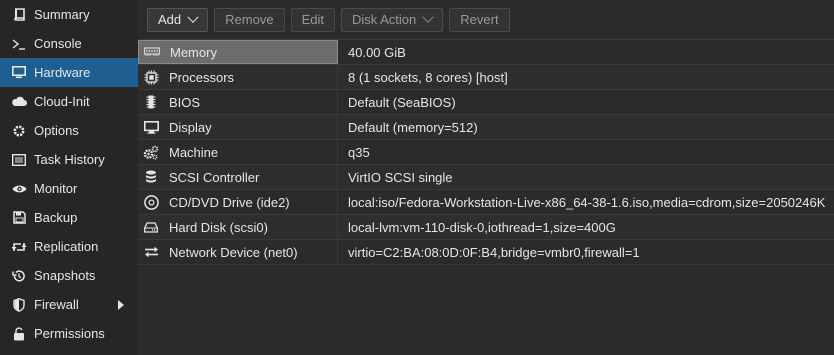 The width and height of the screenshot is (834, 355). I want to click on sidebar-item-label: Cloud-Init, so click(62, 101).